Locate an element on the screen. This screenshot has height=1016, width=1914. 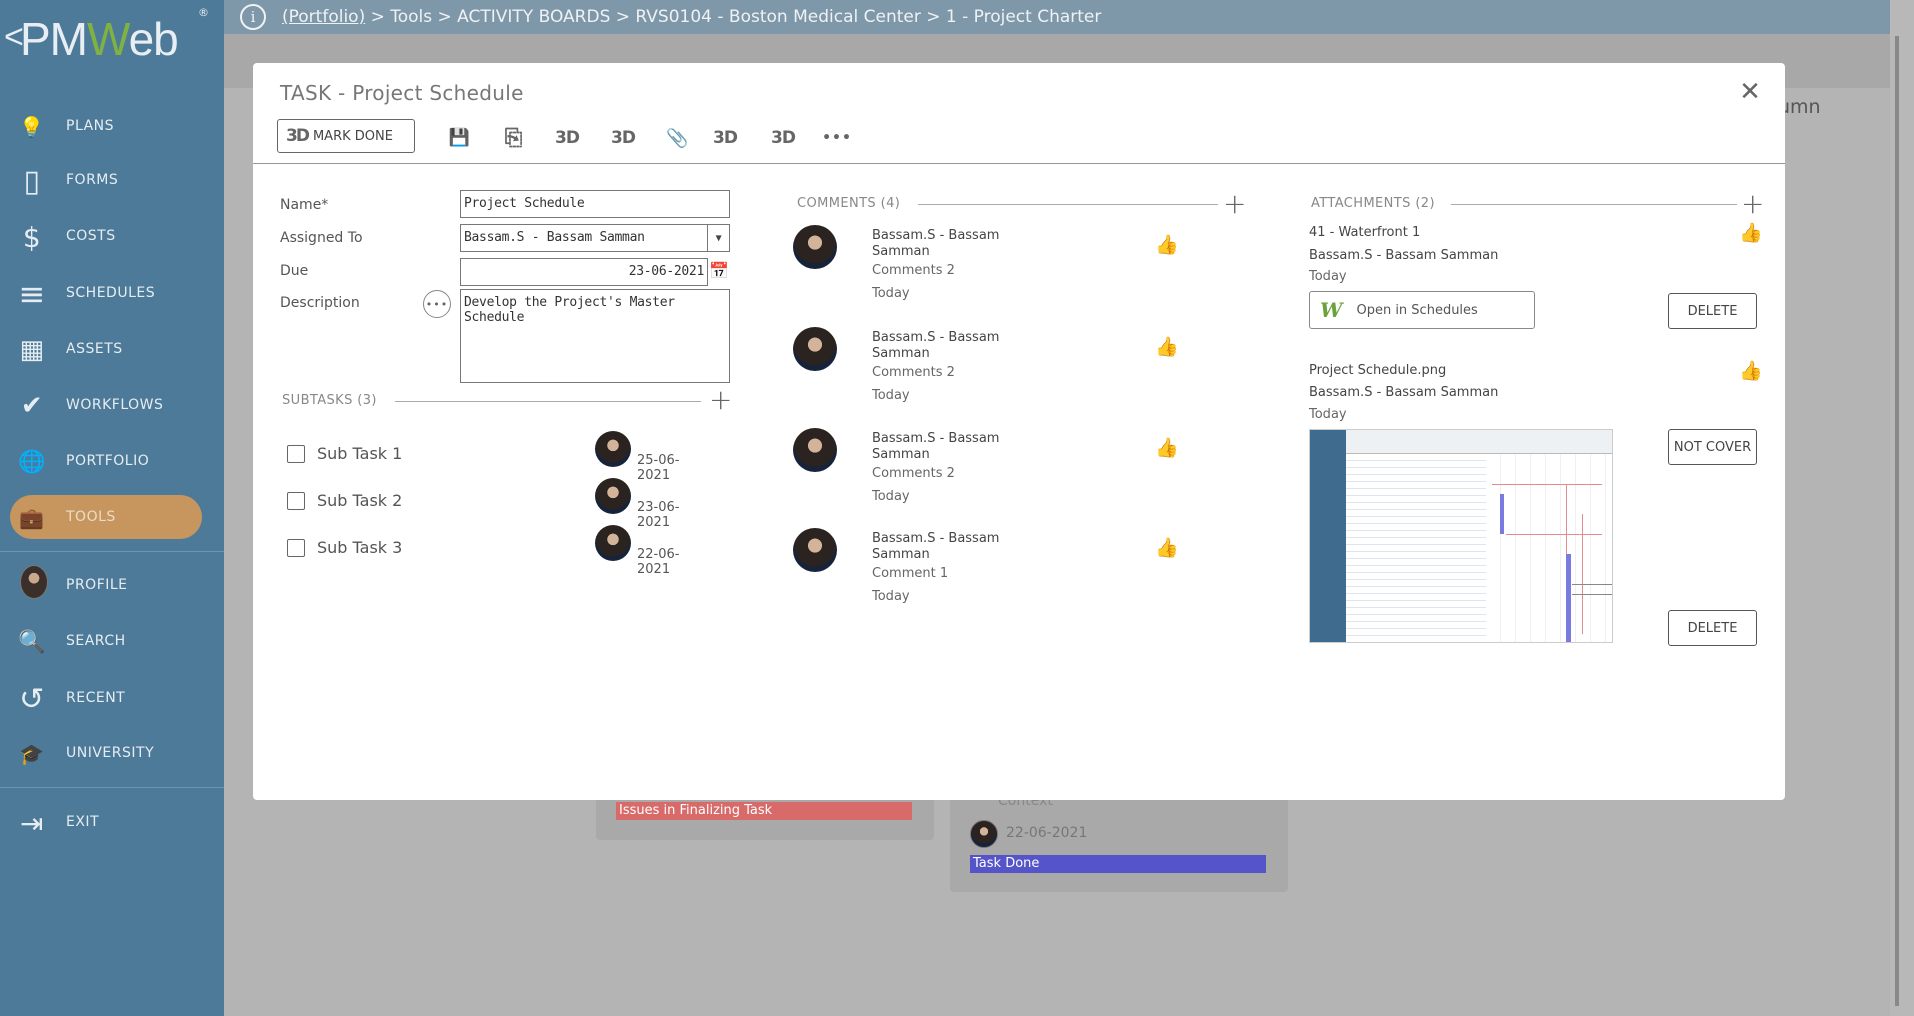
save-icon: 💾 is located at coordinates (459, 138).